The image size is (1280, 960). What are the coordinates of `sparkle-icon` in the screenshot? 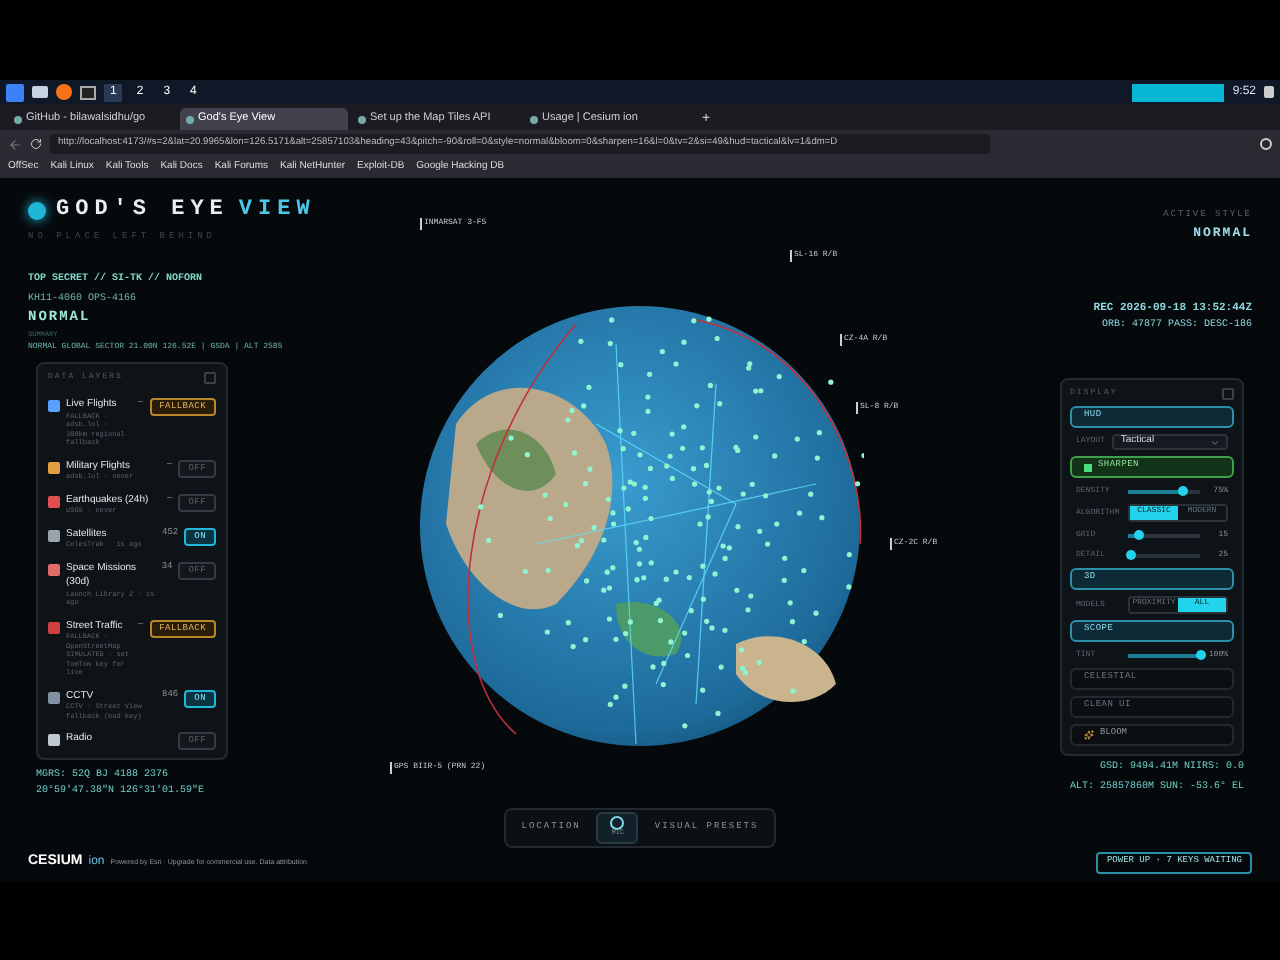 It's located at (1089, 735).